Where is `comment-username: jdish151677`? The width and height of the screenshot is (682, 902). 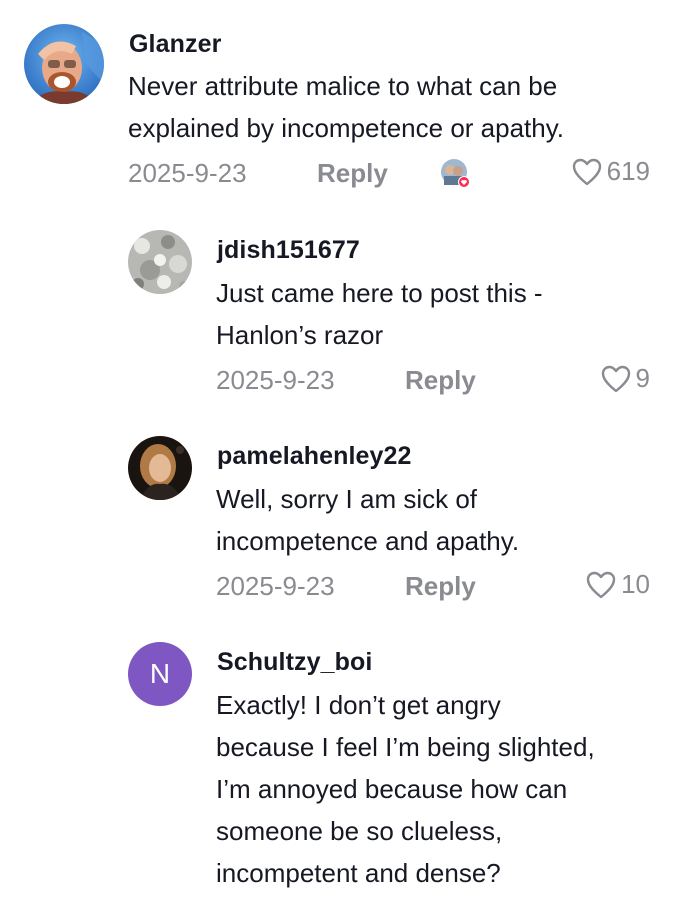 comment-username: jdish151677 is located at coordinates (288, 250).